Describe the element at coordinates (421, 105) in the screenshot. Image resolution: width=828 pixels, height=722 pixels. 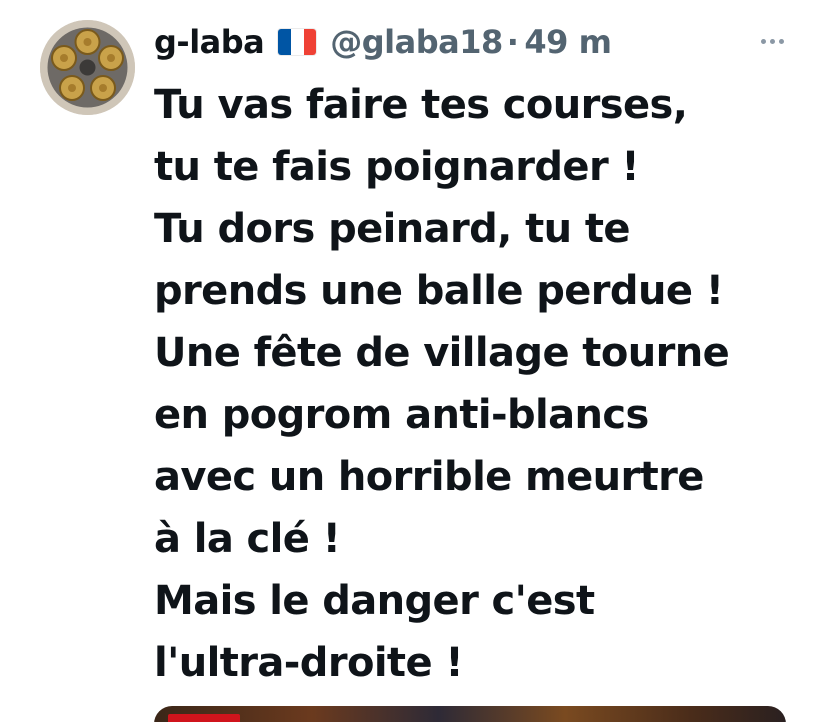
I see `tweet-text-line: Tu vas faire tes courses,` at that location.